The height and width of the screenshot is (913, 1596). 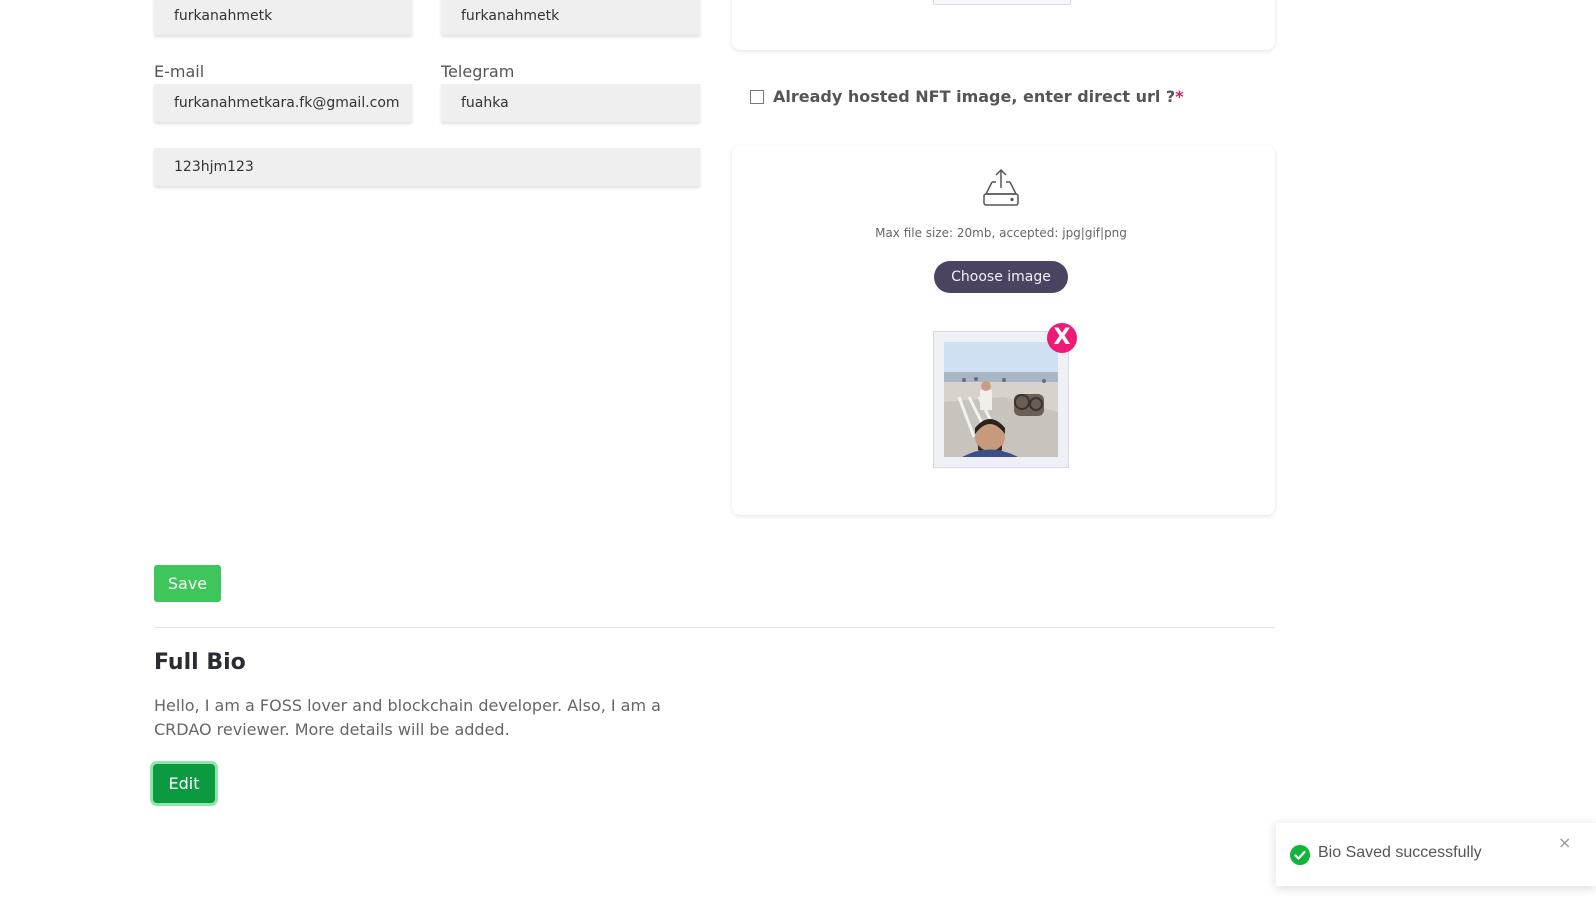 What do you see at coordinates (1400, 852) in the screenshot?
I see `toast-message: Bio Saved successfully` at bounding box center [1400, 852].